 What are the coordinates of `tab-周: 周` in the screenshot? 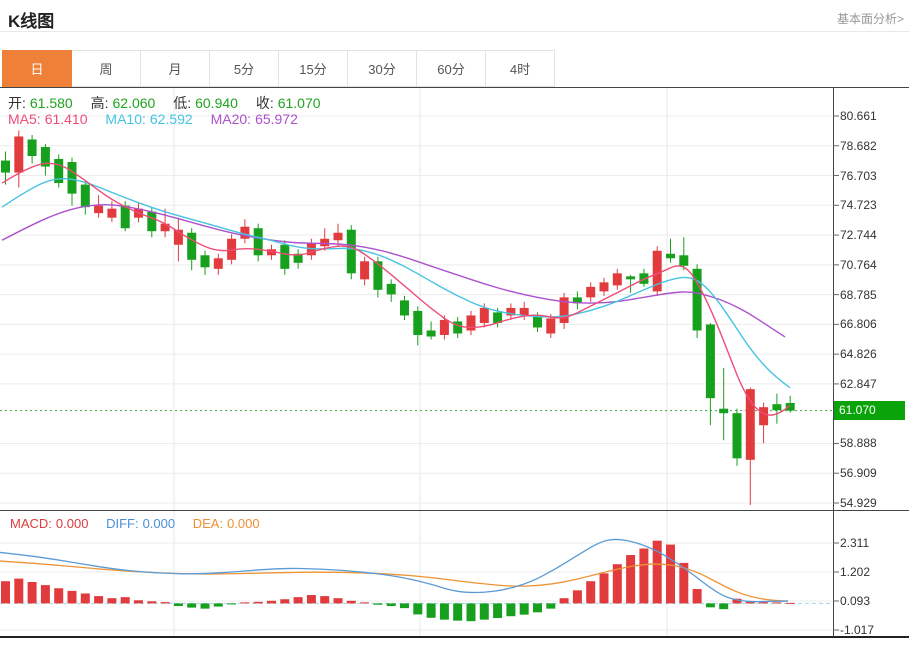 It's located at (106, 68).